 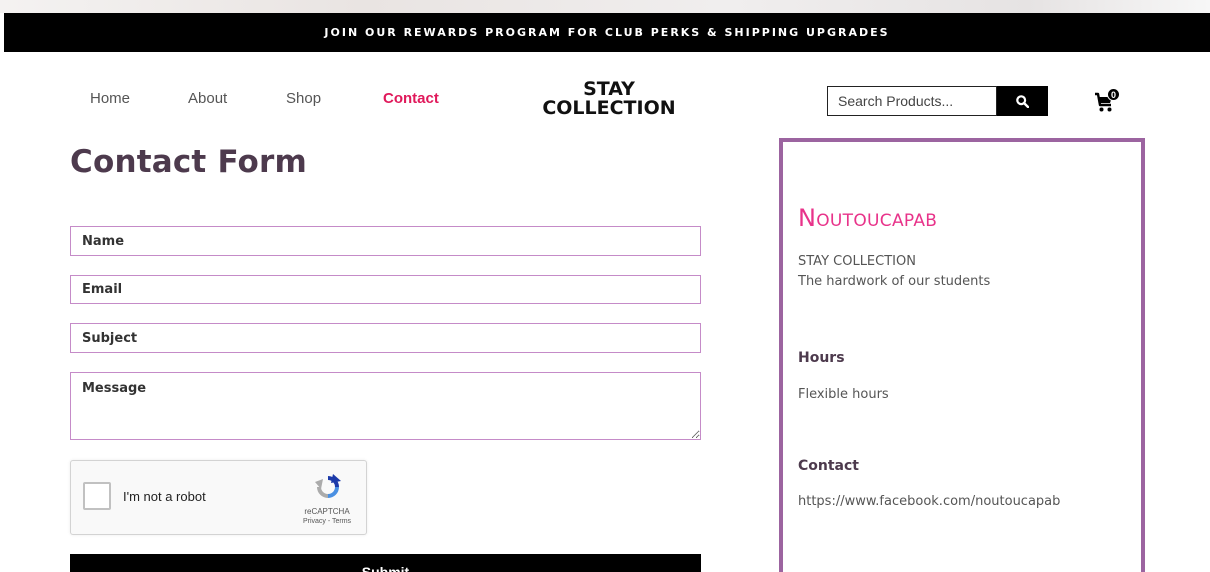 What do you see at coordinates (828, 466) in the screenshot?
I see `contact-heading: Contact` at bounding box center [828, 466].